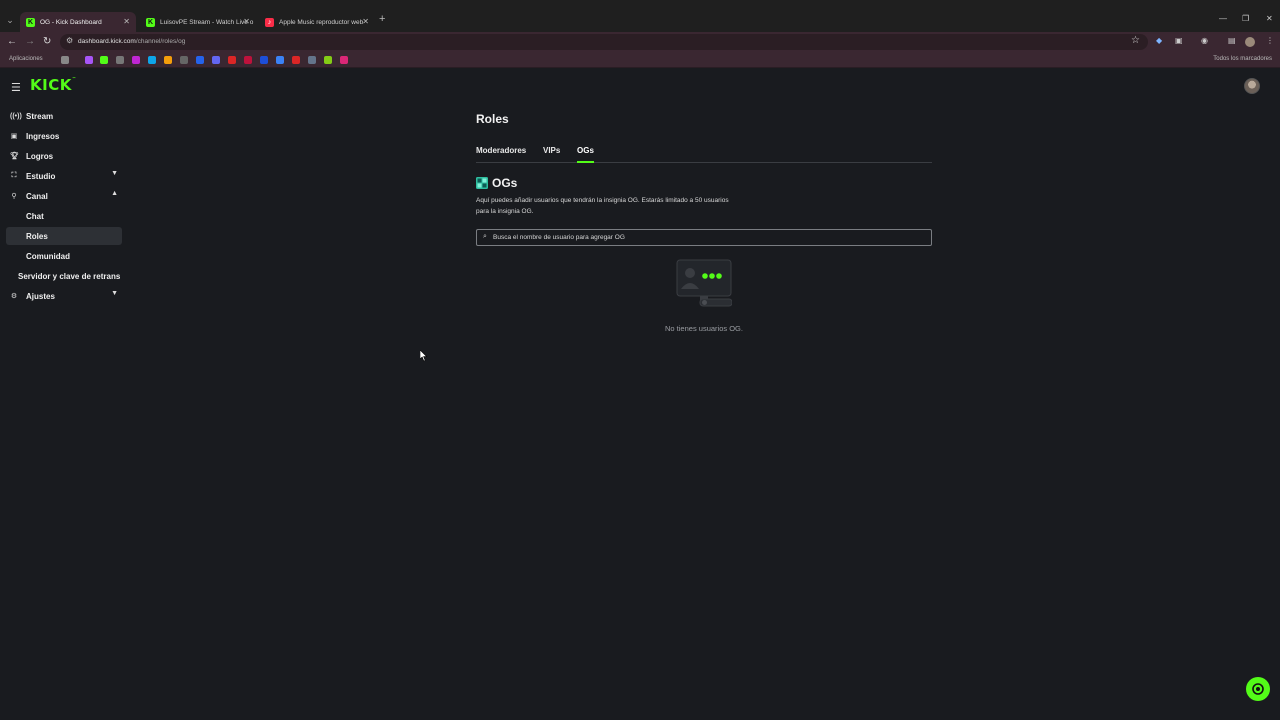  I want to click on headset-icon, so click(1258, 689).